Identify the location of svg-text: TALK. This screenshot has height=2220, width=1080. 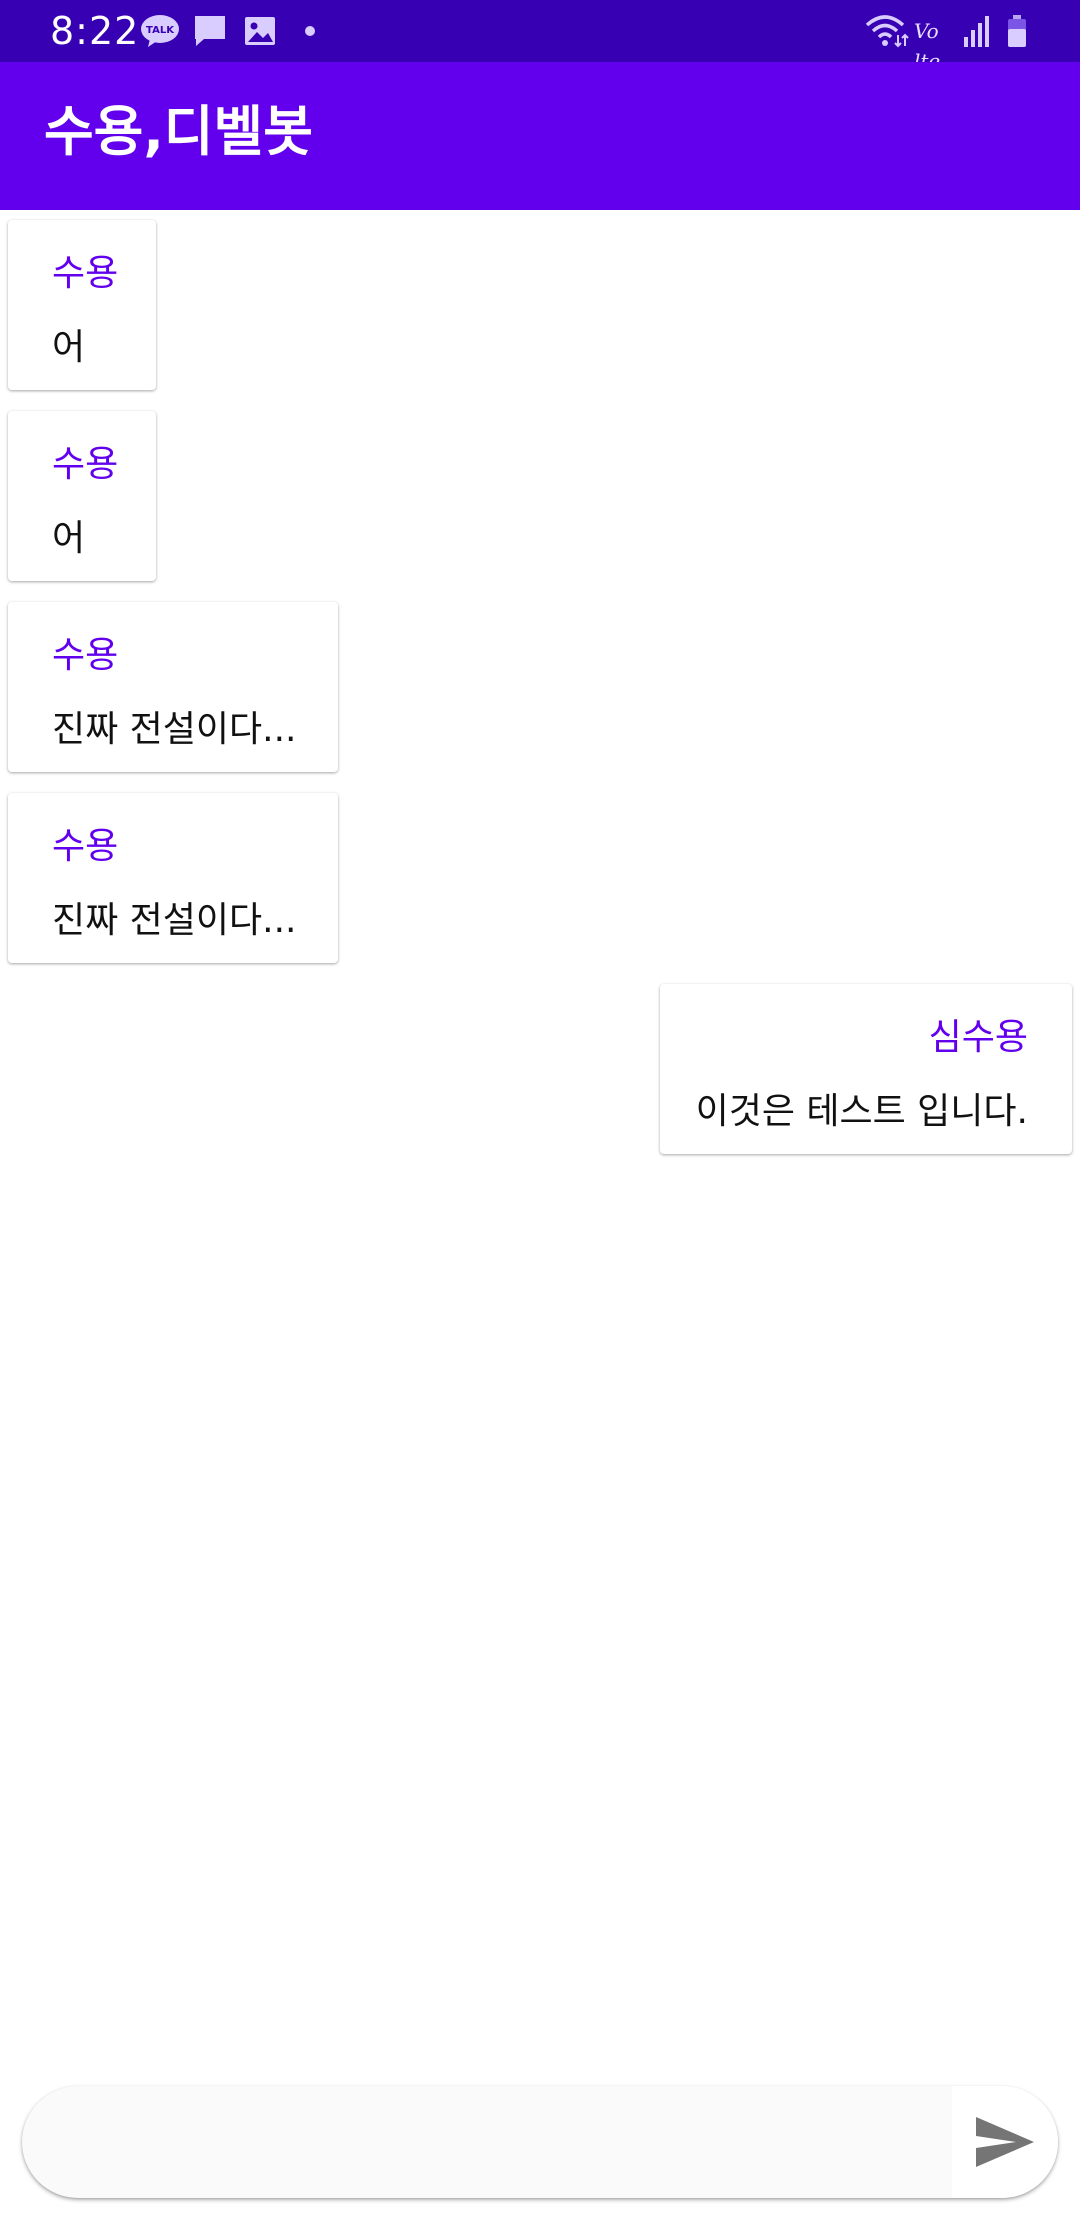
(160, 30).